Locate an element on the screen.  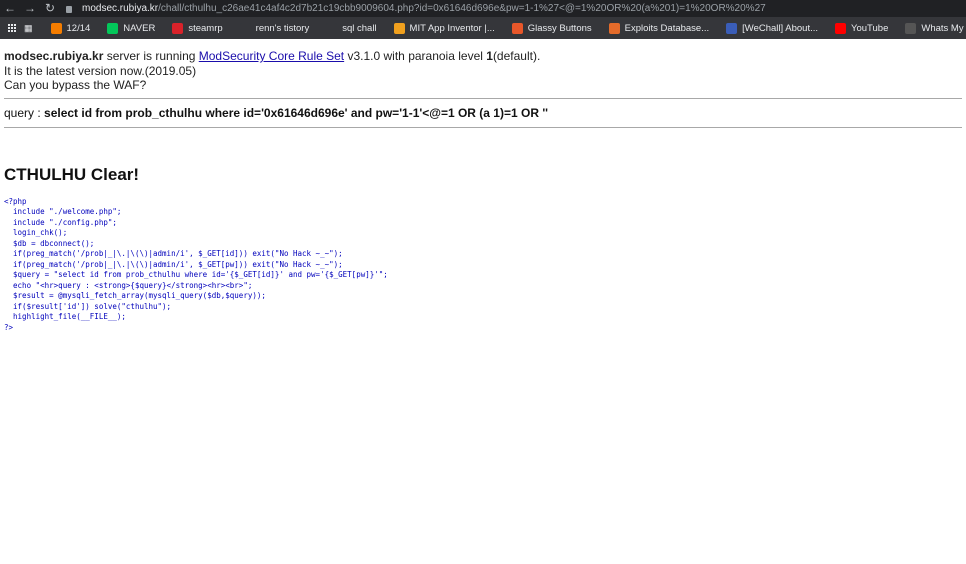
latest-version-line: It is the latest version now.(2019.05) is located at coordinates (100, 70).